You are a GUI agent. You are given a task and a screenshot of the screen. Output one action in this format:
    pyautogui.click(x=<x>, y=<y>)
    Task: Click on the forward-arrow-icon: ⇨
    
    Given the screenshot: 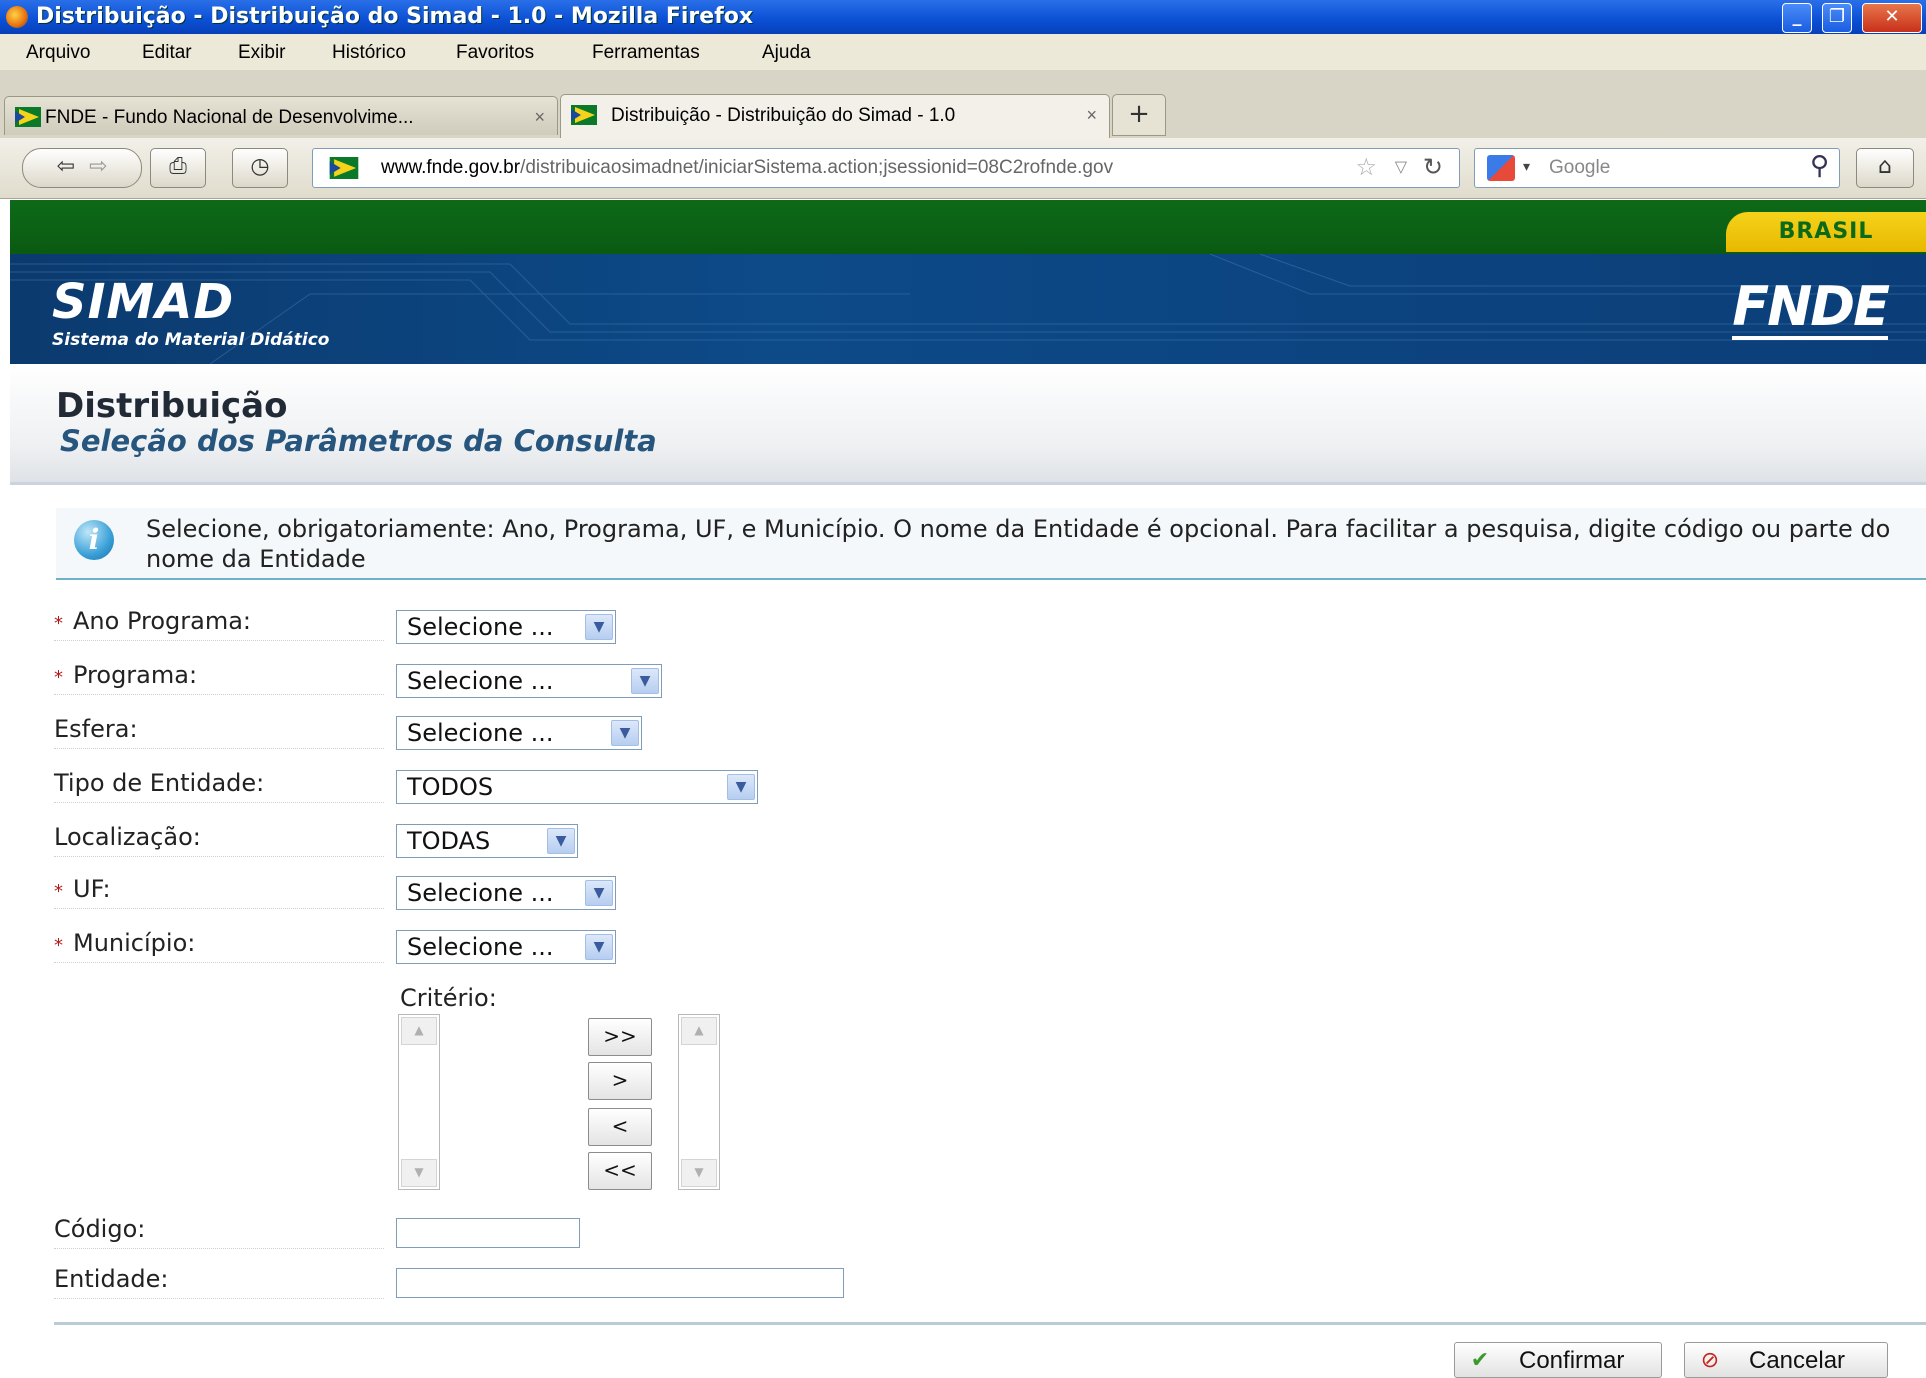 What is the action you would take?
    pyautogui.click(x=98, y=166)
    